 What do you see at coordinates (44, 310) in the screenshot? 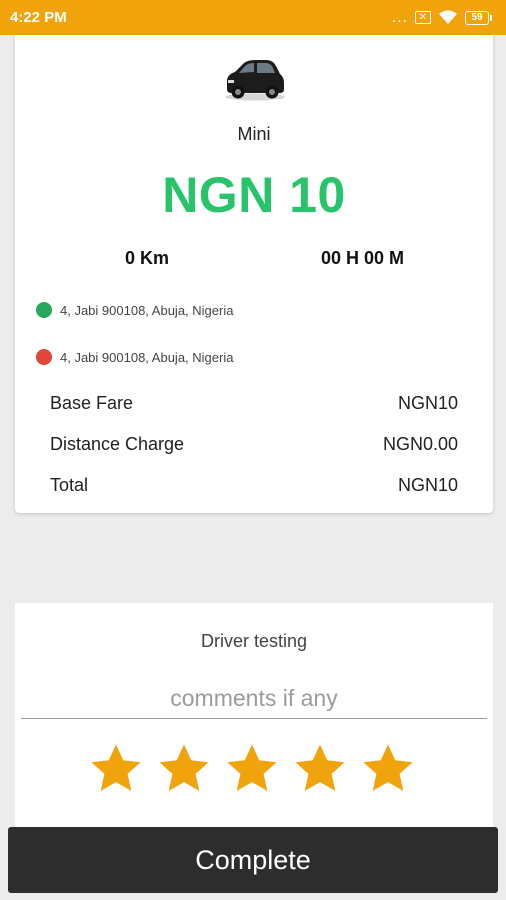
I see `pickup-dot-icon` at bounding box center [44, 310].